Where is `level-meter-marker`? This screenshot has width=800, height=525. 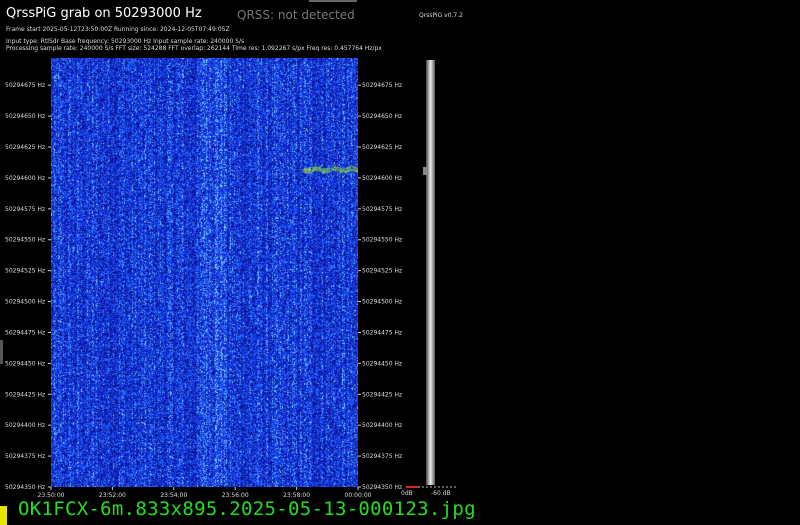
level-meter-marker is located at coordinates (425, 171).